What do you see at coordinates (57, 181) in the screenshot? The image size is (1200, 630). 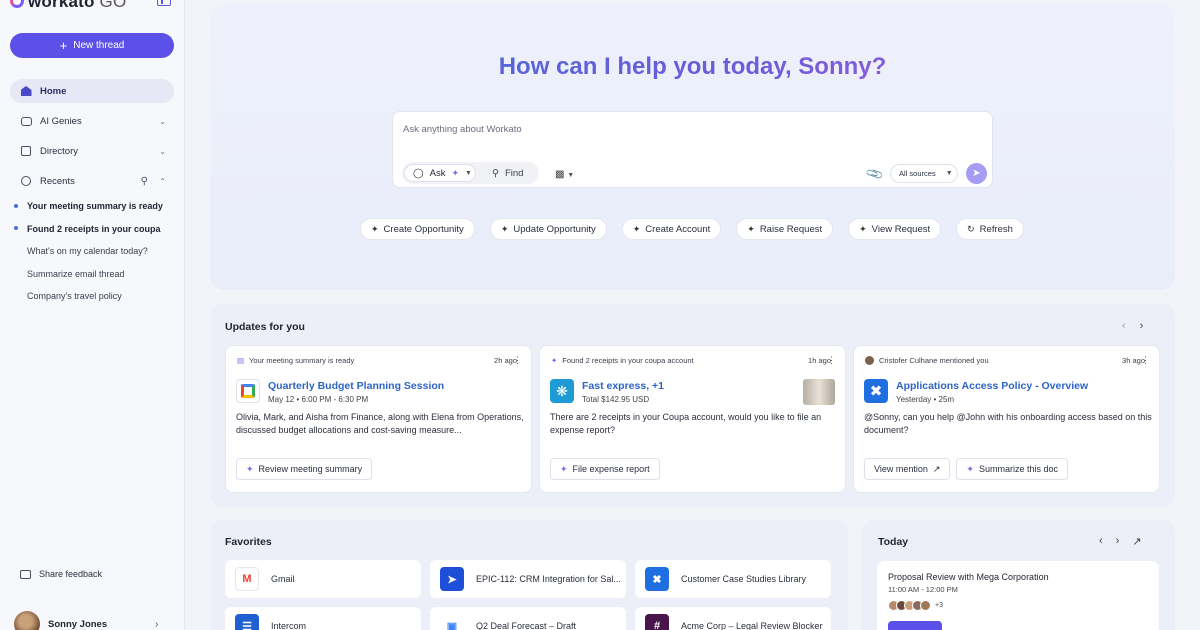 I see `sidebar-item-label: Recents` at bounding box center [57, 181].